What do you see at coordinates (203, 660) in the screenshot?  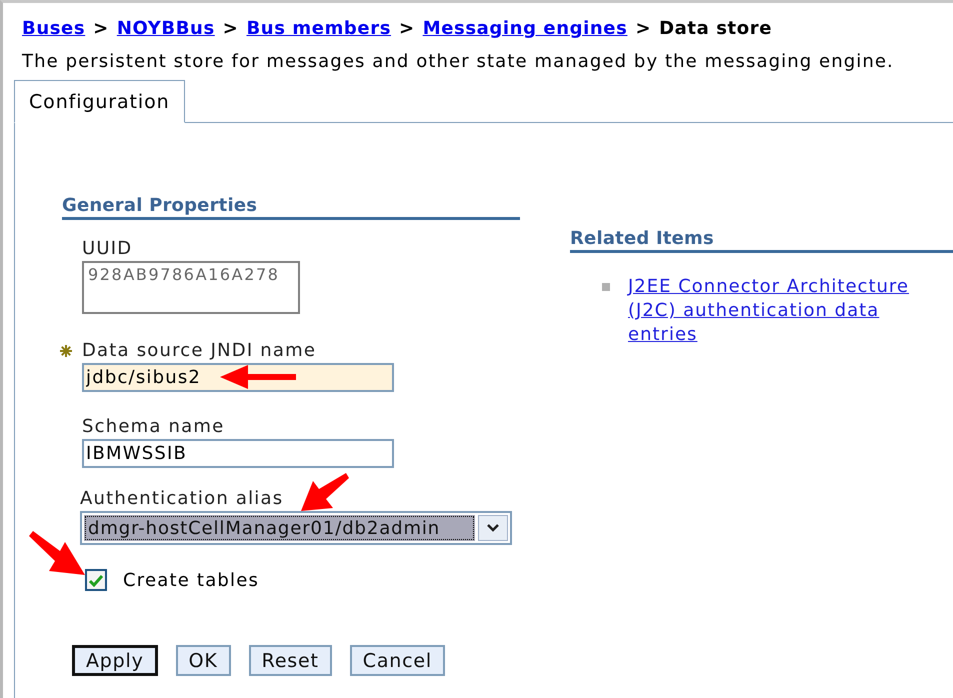 I see `form-button: OK` at bounding box center [203, 660].